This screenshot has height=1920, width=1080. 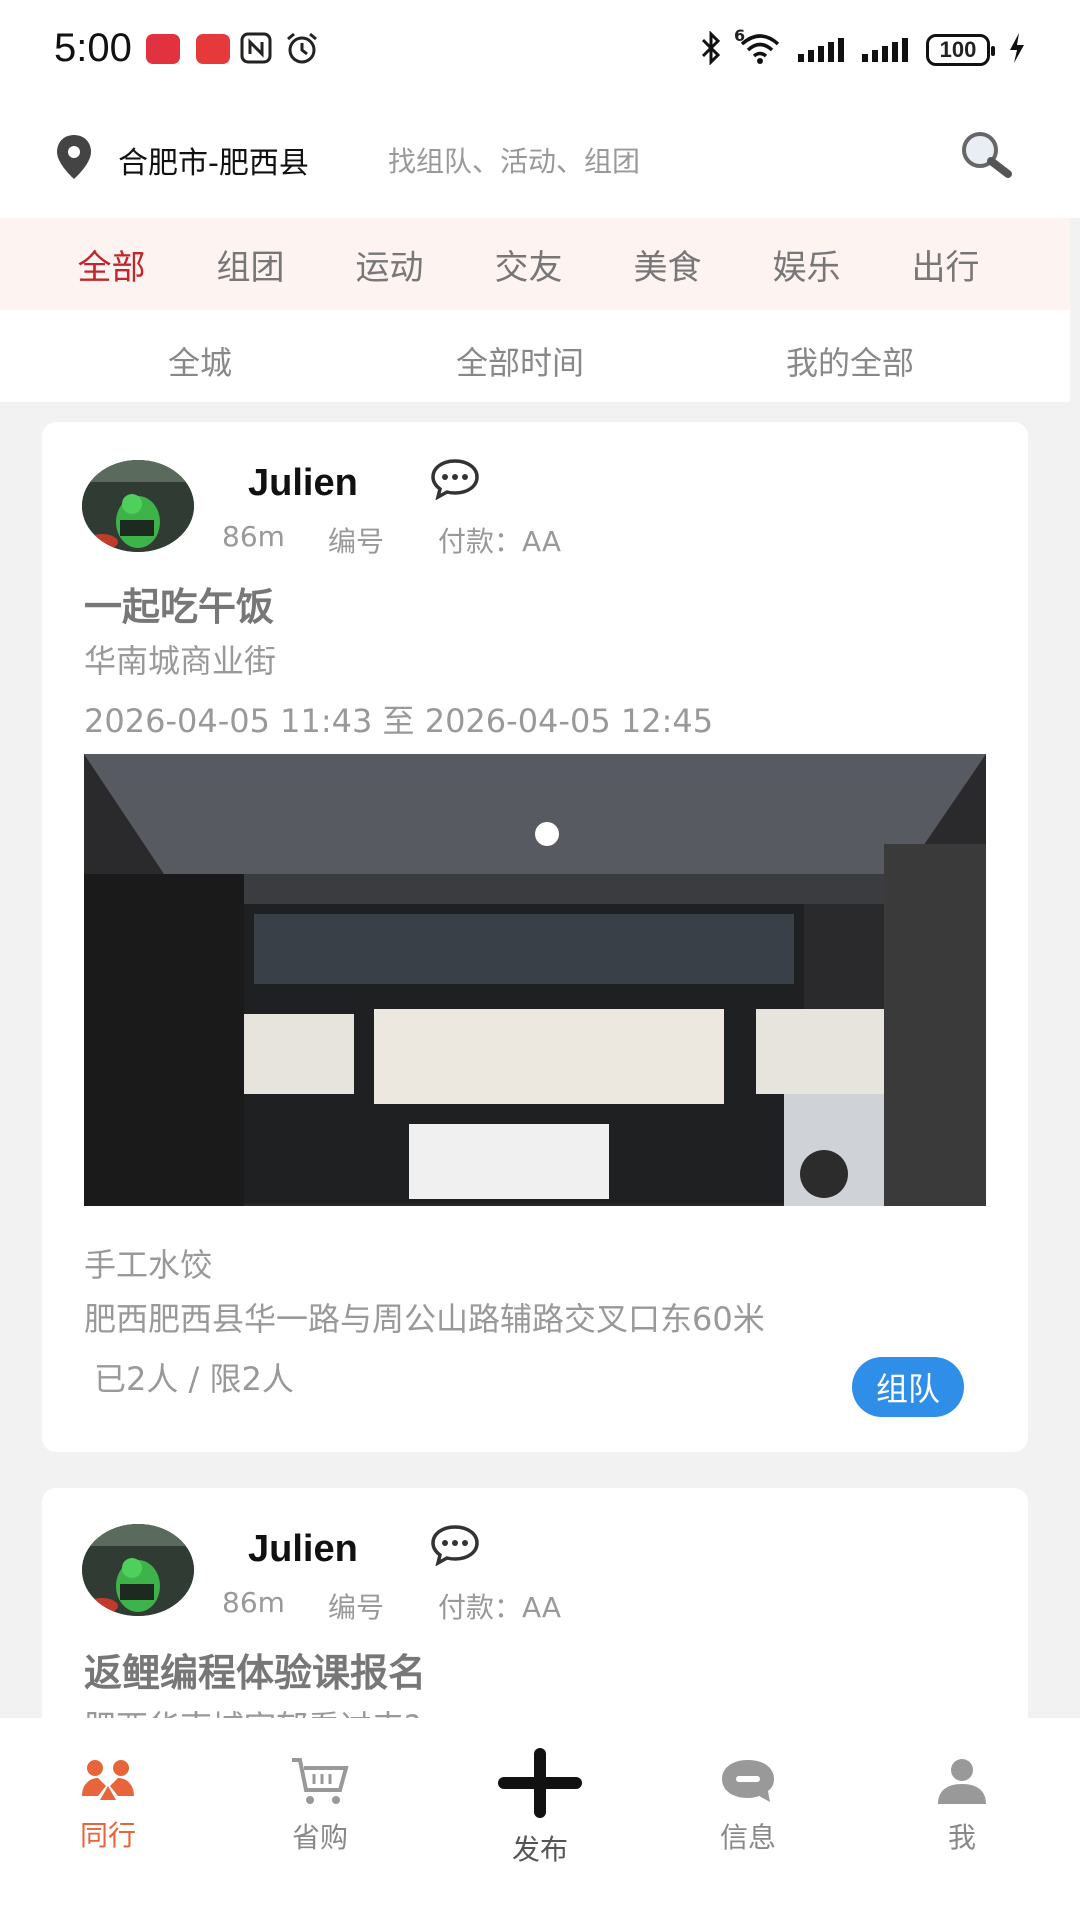 I want to click on filter-time: 全部时间, so click(x=520, y=361).